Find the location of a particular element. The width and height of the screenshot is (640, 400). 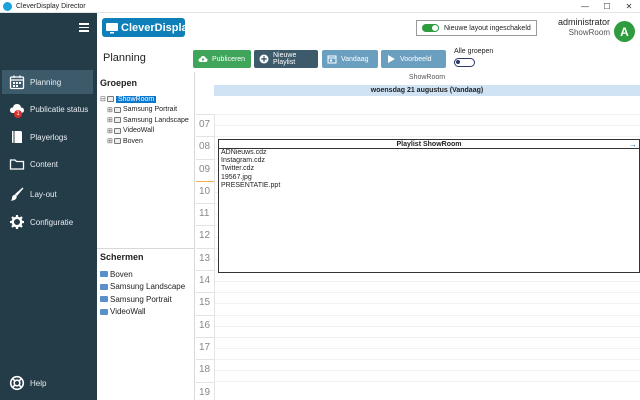

publiceren-button: Publiceren is located at coordinates (222, 59).